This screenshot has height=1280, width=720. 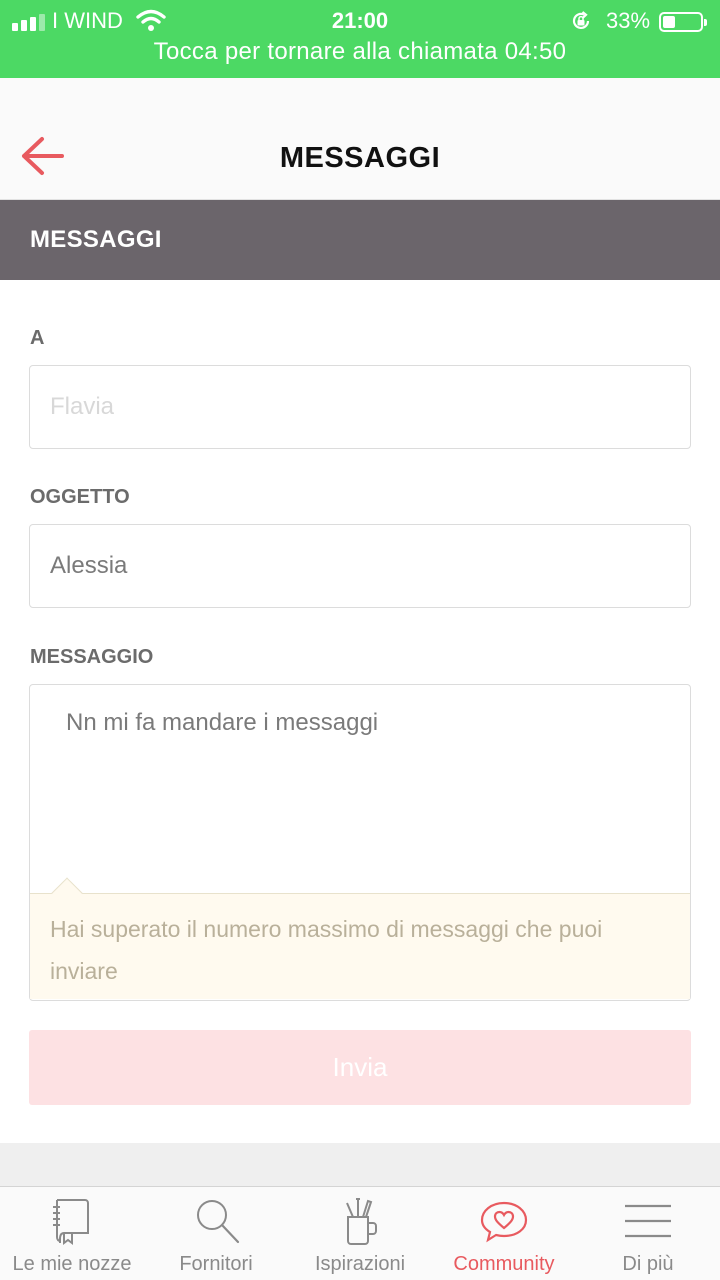 I want to click on tab-fornitori: Fornitori, so click(x=216, y=1233).